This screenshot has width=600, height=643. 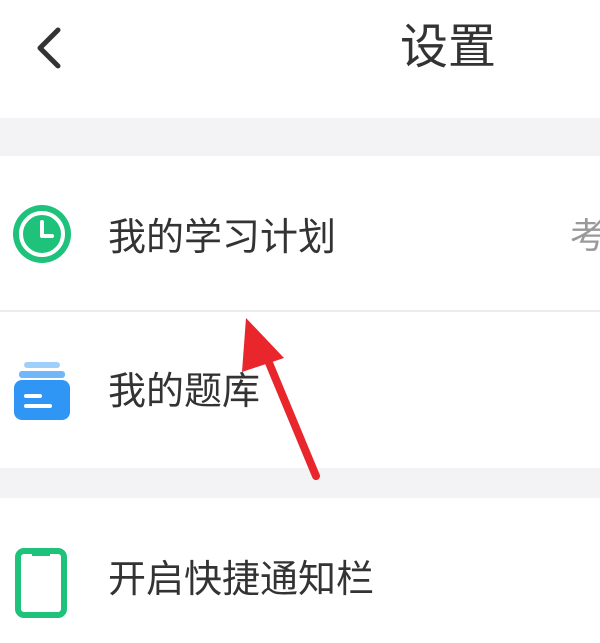 What do you see at coordinates (448, 47) in the screenshot?
I see `page-title: 设置` at bounding box center [448, 47].